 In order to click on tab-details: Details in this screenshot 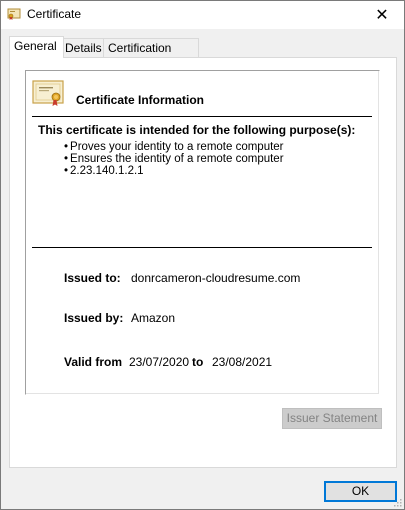, I will do `click(83, 47)`.